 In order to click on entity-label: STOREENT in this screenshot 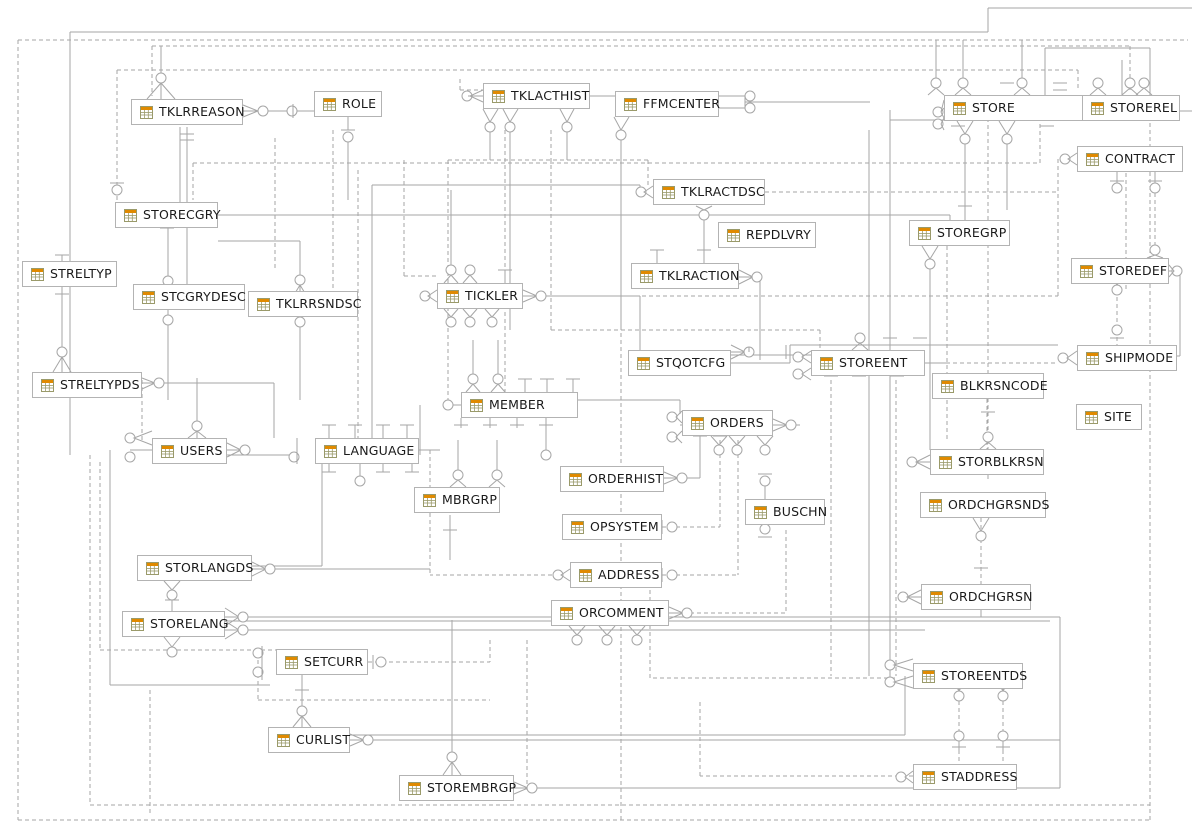, I will do `click(873, 362)`.